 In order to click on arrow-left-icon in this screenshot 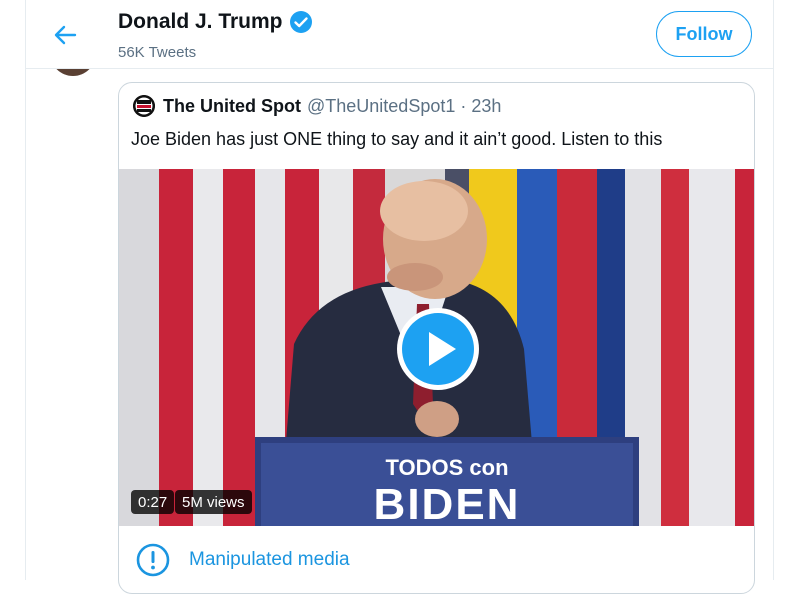, I will do `click(65, 35)`.